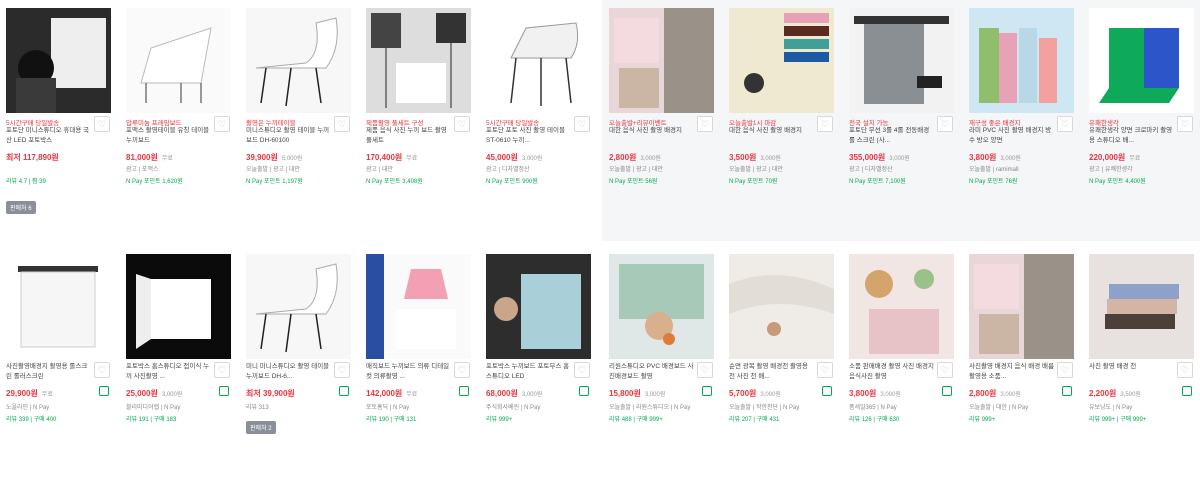 The height and width of the screenshot is (481, 1200). I want to click on product-price: 39,900원 5,000원, so click(274, 157).